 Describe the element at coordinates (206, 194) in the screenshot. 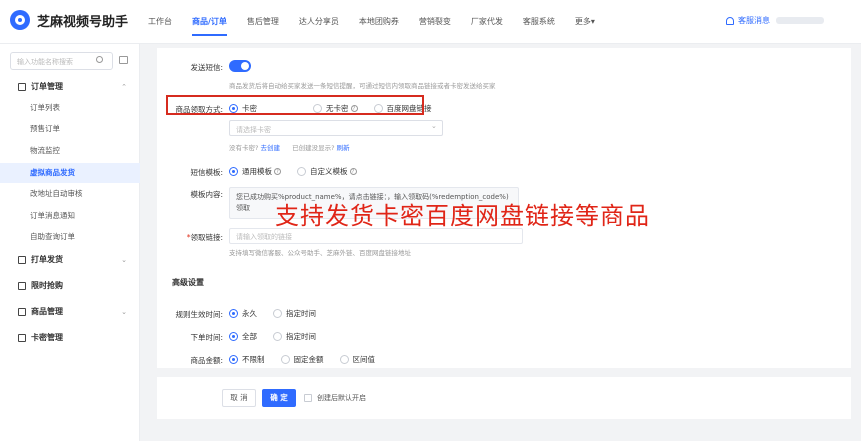

I see `template-content-label: 模板内容:` at that location.